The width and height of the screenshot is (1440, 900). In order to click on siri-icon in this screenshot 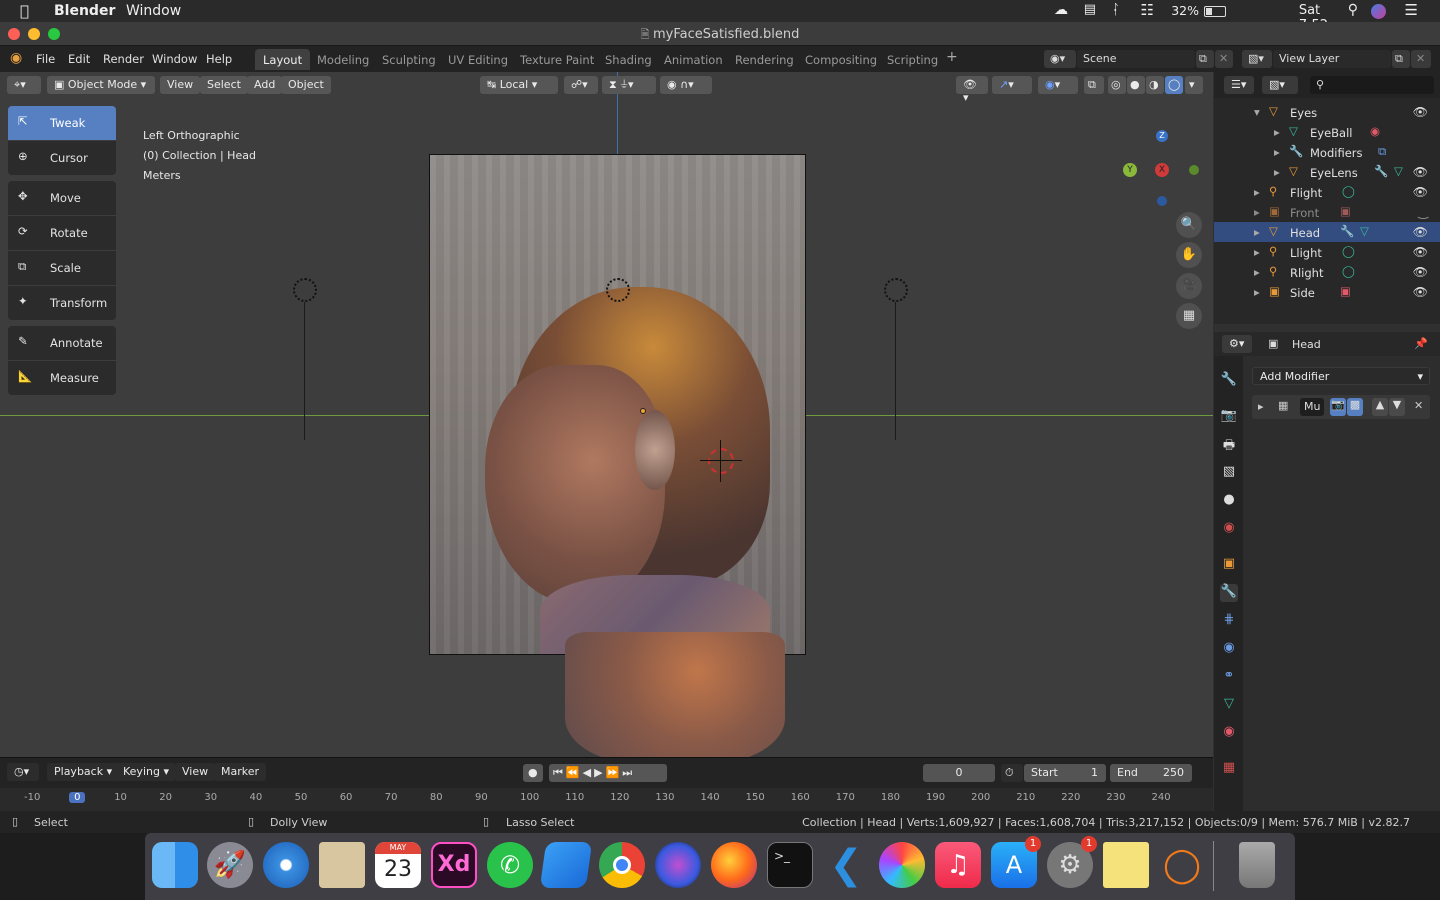, I will do `click(1378, 11)`.